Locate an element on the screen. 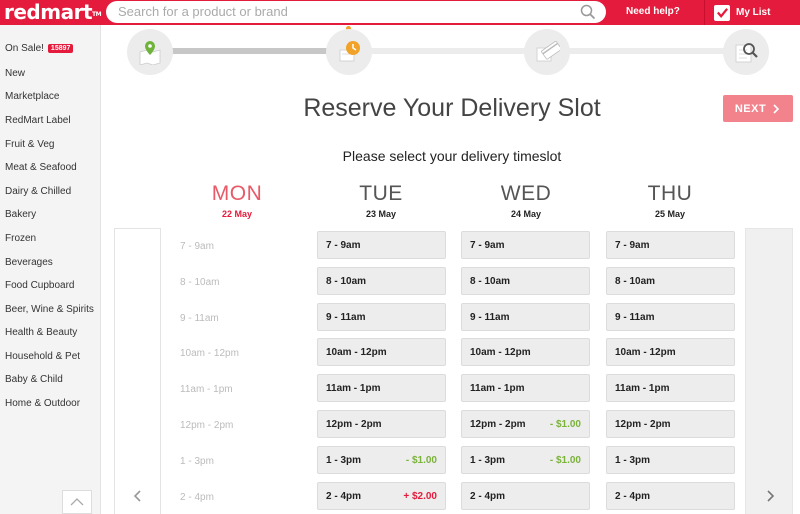 This screenshot has width=800, height=514. timeslot-wed-9-11am: 9 - 11am is located at coordinates (525, 316).